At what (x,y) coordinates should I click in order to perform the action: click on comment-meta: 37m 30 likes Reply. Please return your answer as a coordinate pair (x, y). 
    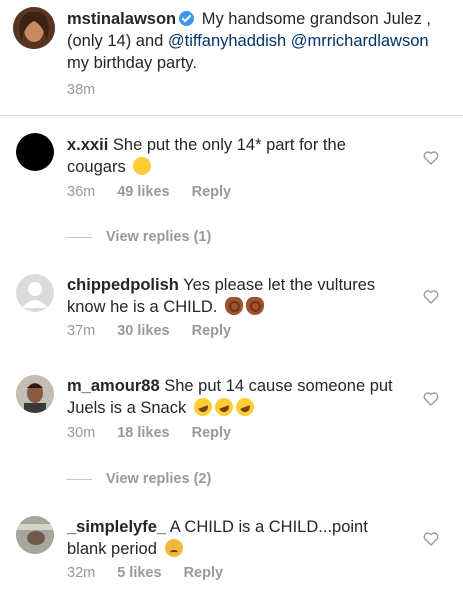
    Looking at the image, I should click on (160, 331).